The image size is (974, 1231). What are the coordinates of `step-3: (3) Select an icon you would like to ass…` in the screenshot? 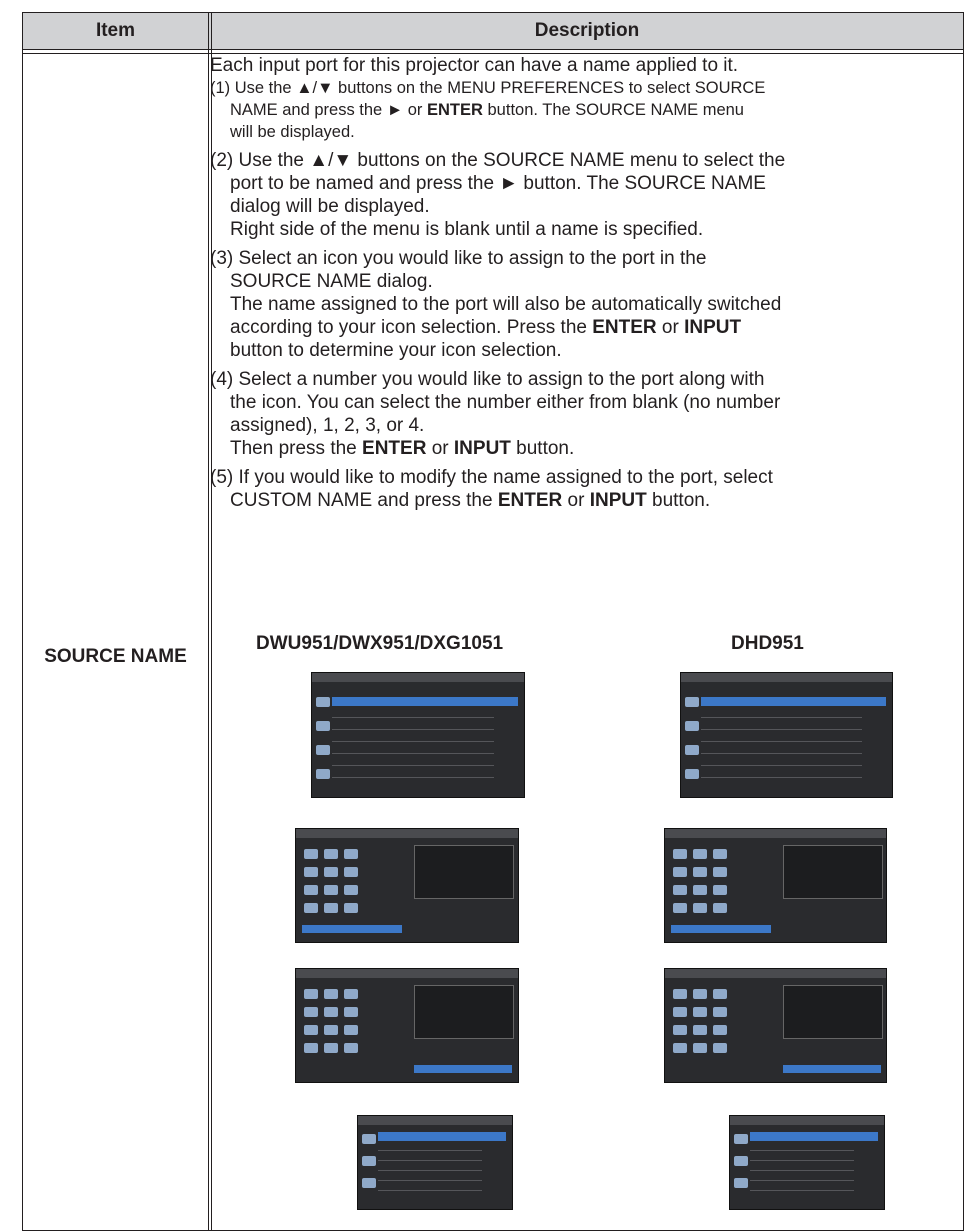 It's located at (575, 304).